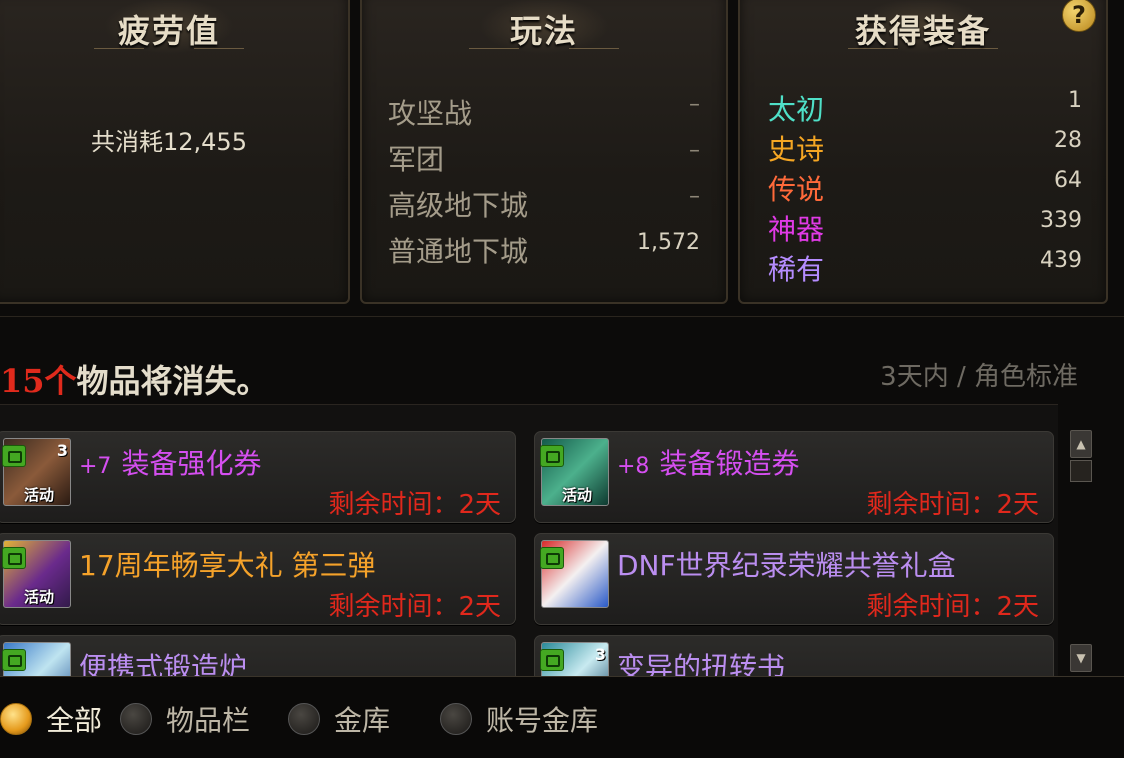 This screenshot has height=758, width=1124. I want to click on radio-selected-icon, so click(16, 719).